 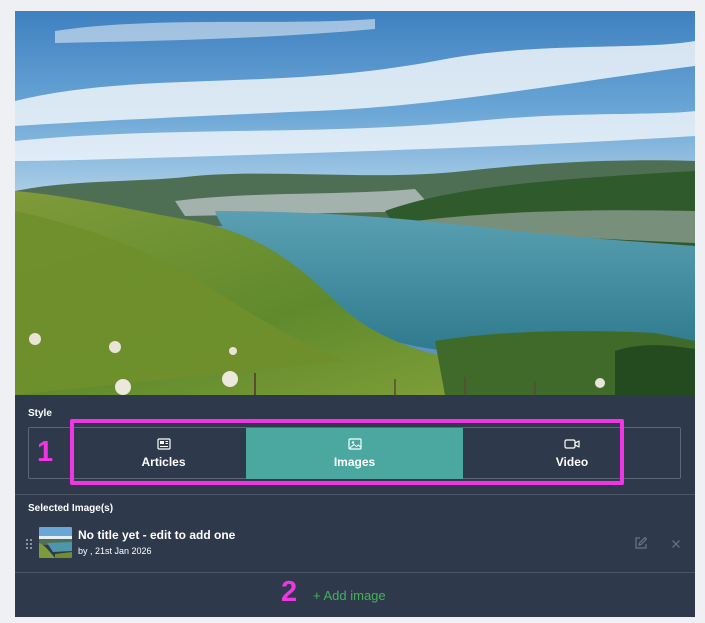 What do you see at coordinates (55, 542) in the screenshot?
I see `image-thumbnail` at bounding box center [55, 542].